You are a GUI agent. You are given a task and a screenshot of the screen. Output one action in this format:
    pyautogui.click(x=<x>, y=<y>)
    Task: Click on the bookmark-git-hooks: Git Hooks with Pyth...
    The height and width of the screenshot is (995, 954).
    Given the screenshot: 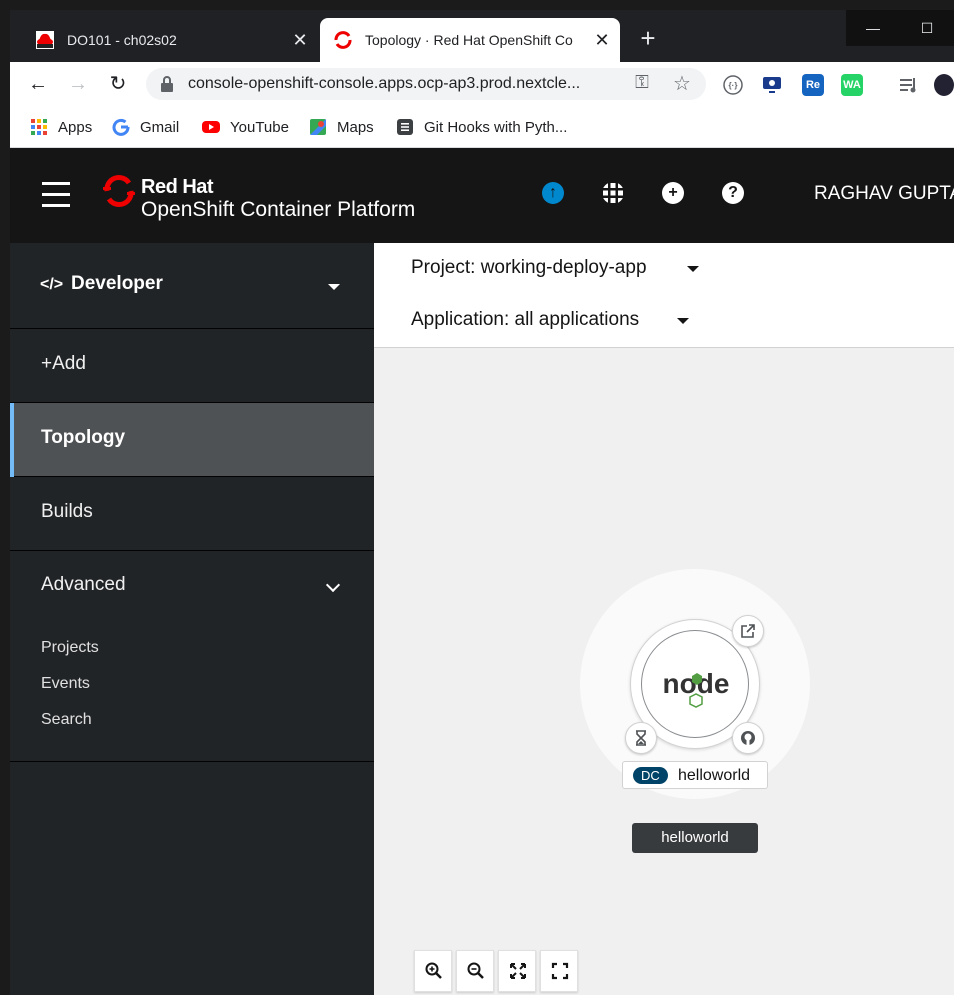 What is the action you would take?
    pyautogui.click(x=481, y=127)
    